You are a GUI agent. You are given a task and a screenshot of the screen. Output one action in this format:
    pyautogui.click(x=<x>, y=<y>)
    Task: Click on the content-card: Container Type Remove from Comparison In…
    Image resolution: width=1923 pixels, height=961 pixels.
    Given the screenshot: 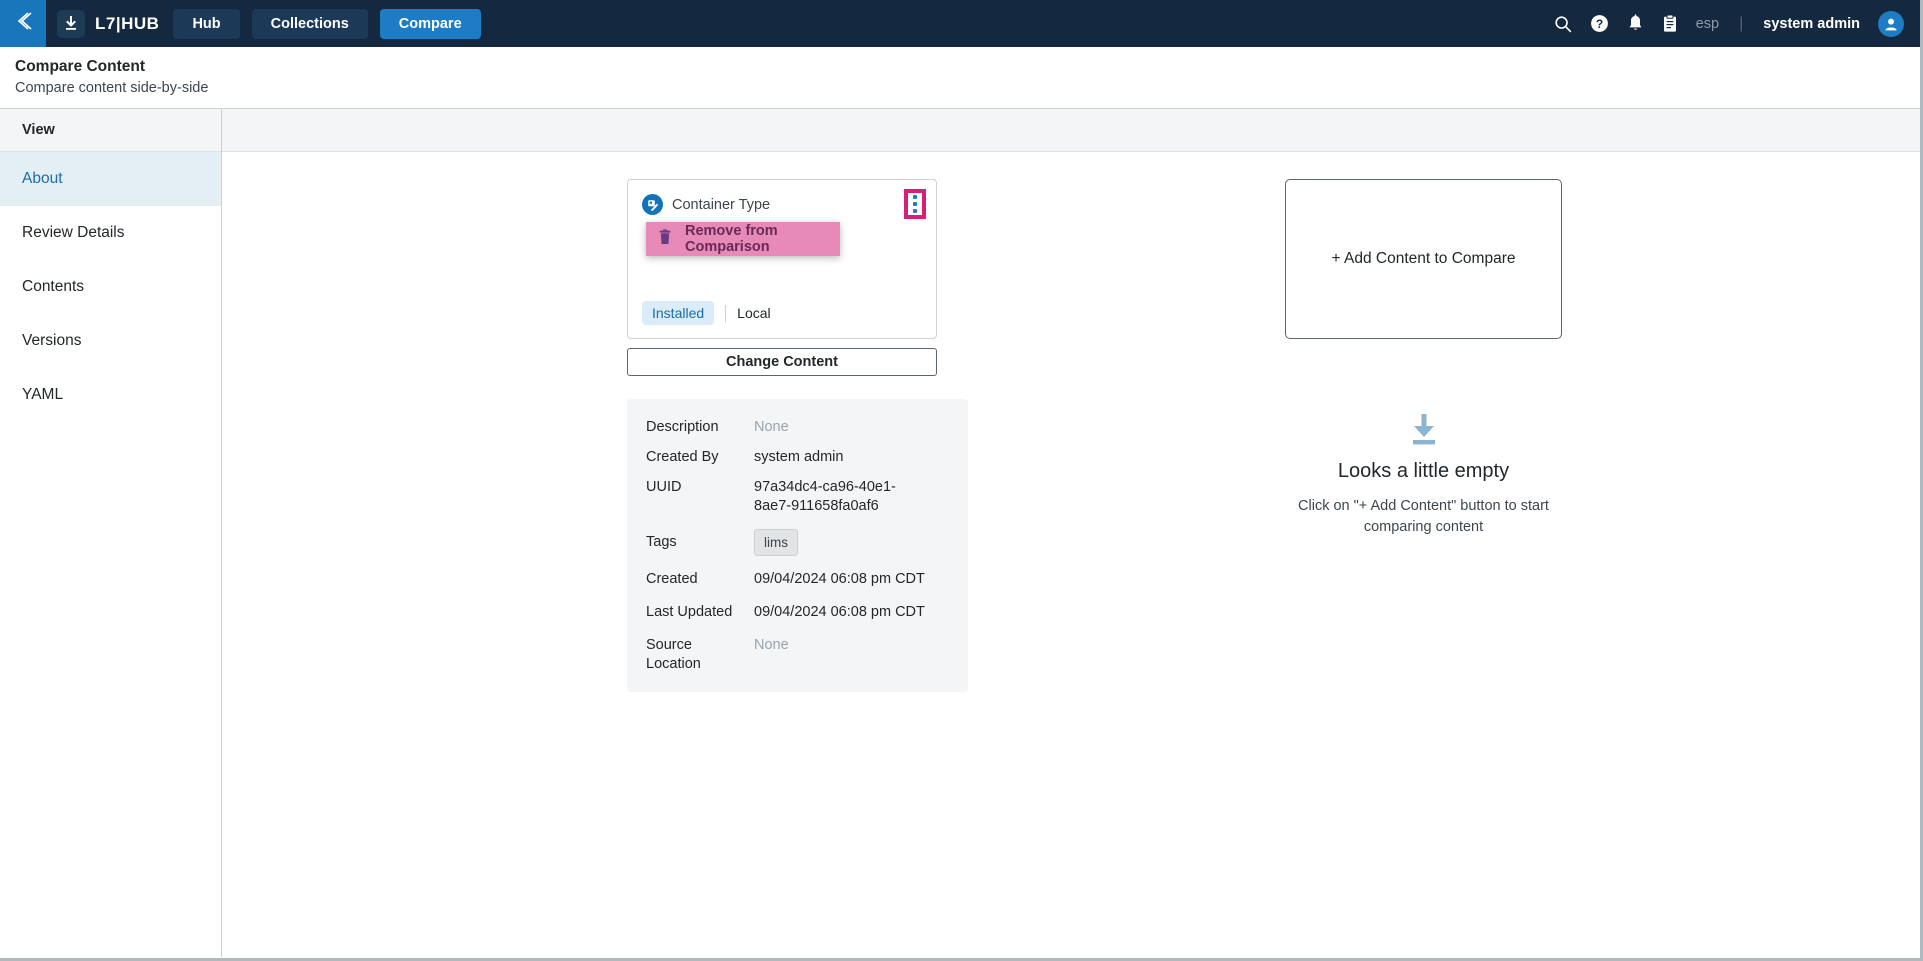 What is the action you would take?
    pyautogui.click(x=782, y=259)
    